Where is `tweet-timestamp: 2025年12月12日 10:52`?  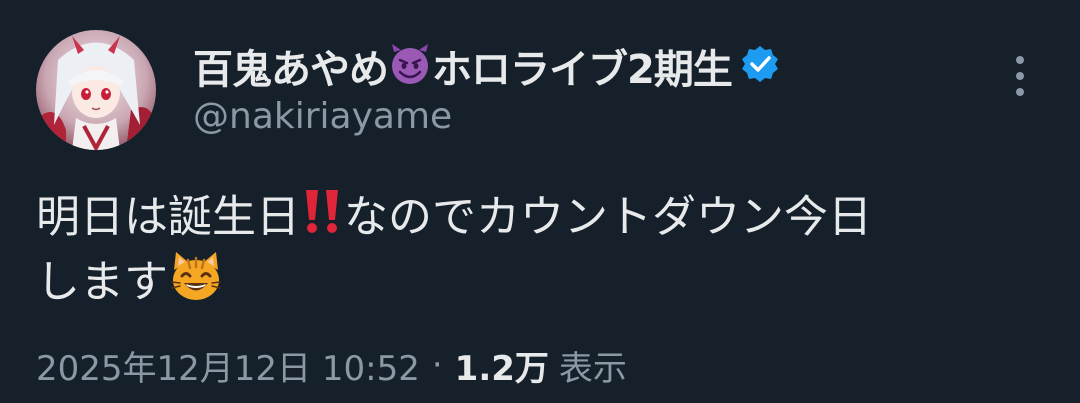 tweet-timestamp: 2025年12月12日 10:52 is located at coordinates (228, 365).